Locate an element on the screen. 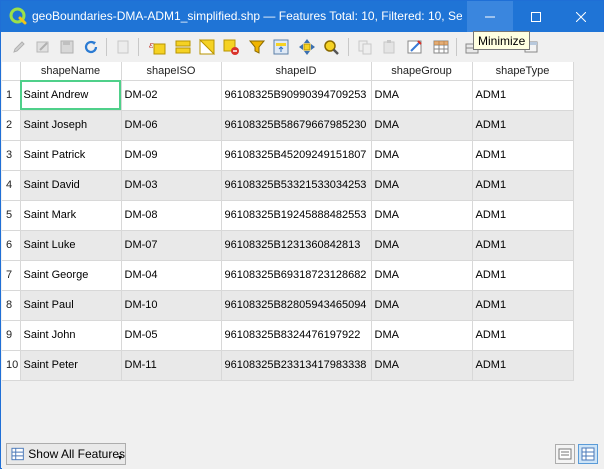 This screenshot has height=469, width=604. table-cell: DM-03 is located at coordinates (171, 185).